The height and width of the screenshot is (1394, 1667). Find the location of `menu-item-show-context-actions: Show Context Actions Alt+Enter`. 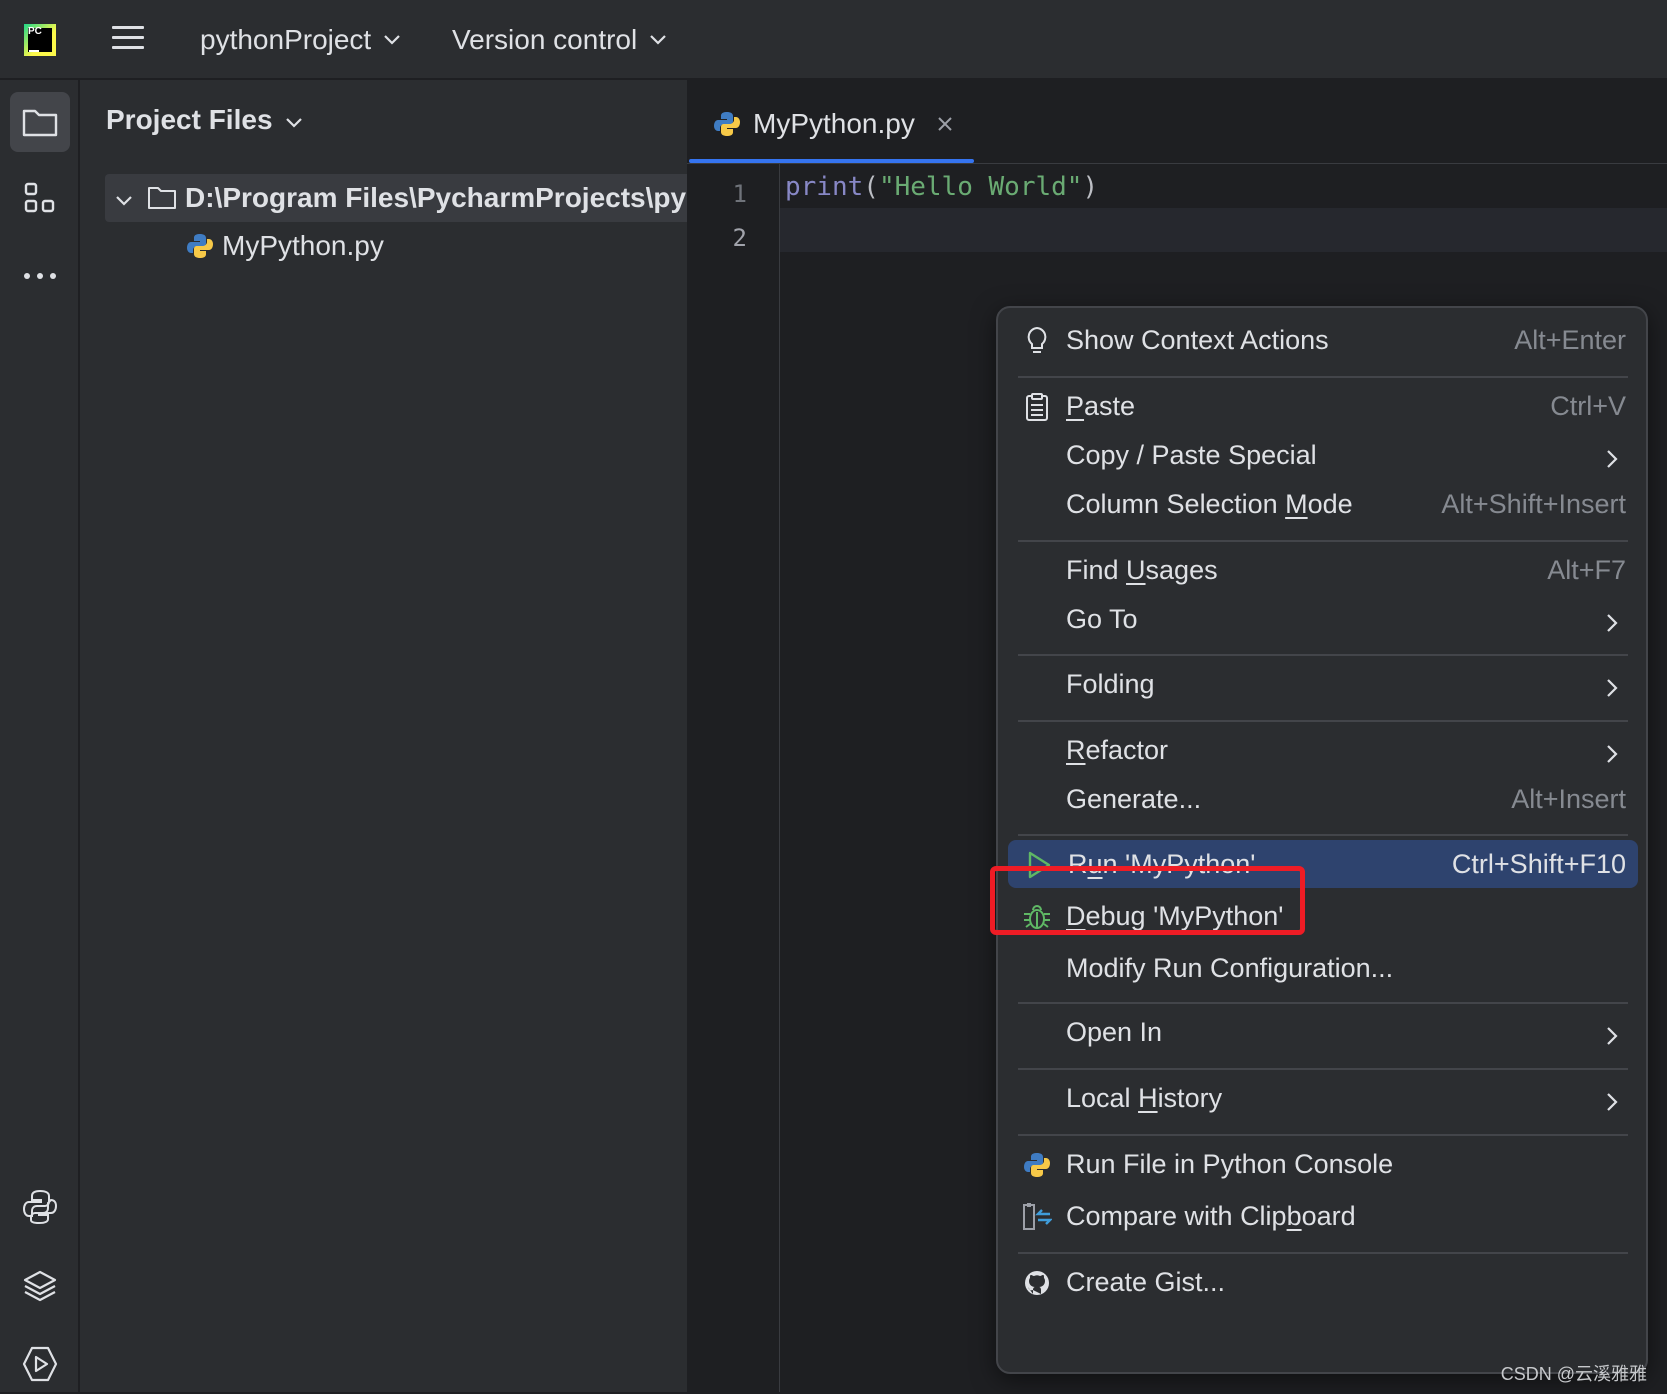

menu-item-show-context-actions: Show Context Actions Alt+Enter is located at coordinates (1322, 340).